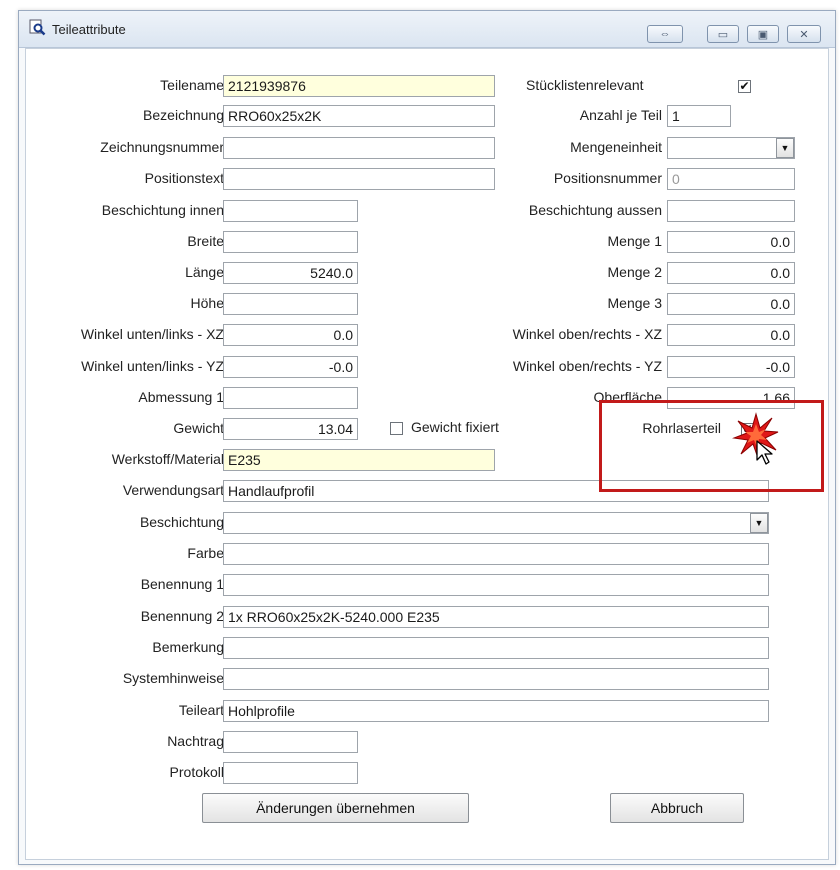 The height and width of the screenshot is (870, 840). I want to click on benennung1-label: Benennung 1, so click(182, 584).